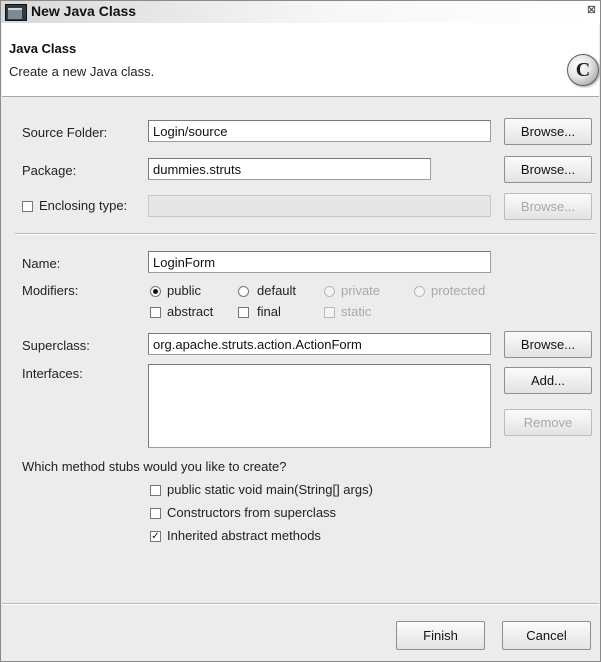 The height and width of the screenshot is (662, 601). What do you see at coordinates (155, 513) in the screenshot?
I see `constructors-checkbox` at bounding box center [155, 513].